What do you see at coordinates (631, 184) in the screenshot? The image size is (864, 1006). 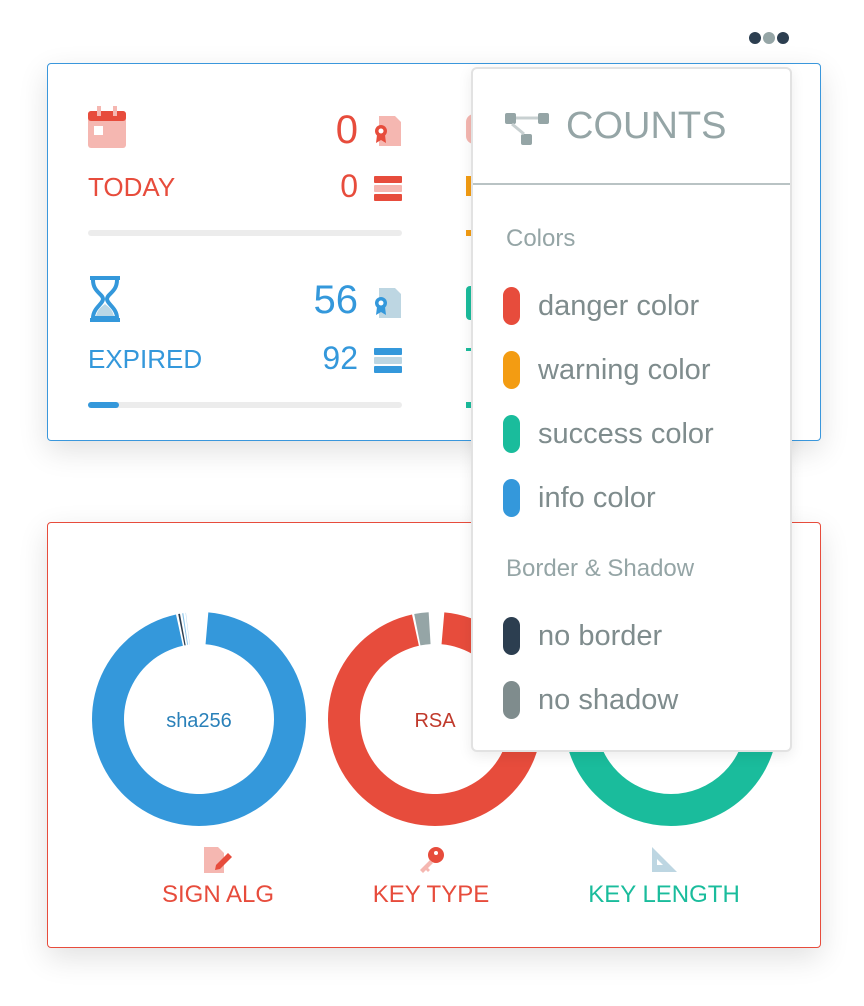 I see `divider` at bounding box center [631, 184].